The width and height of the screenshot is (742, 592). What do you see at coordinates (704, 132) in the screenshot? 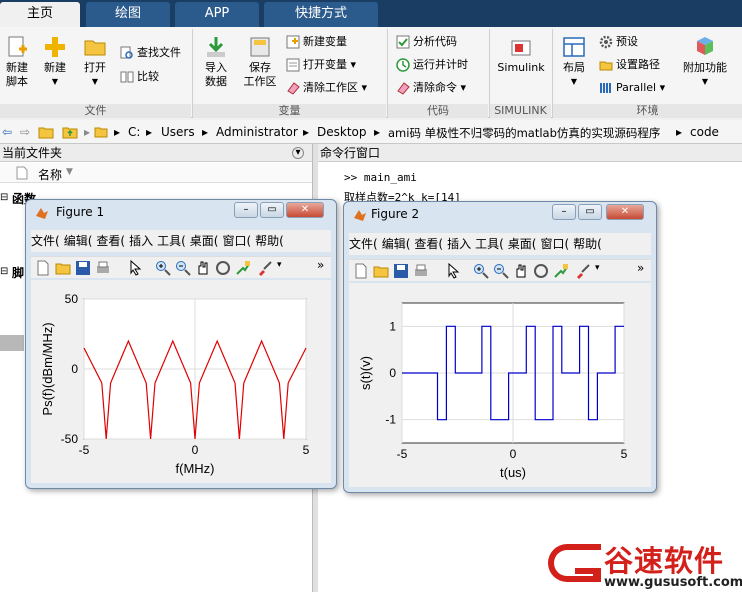
I see `breadcrumb-item: code` at bounding box center [704, 132].